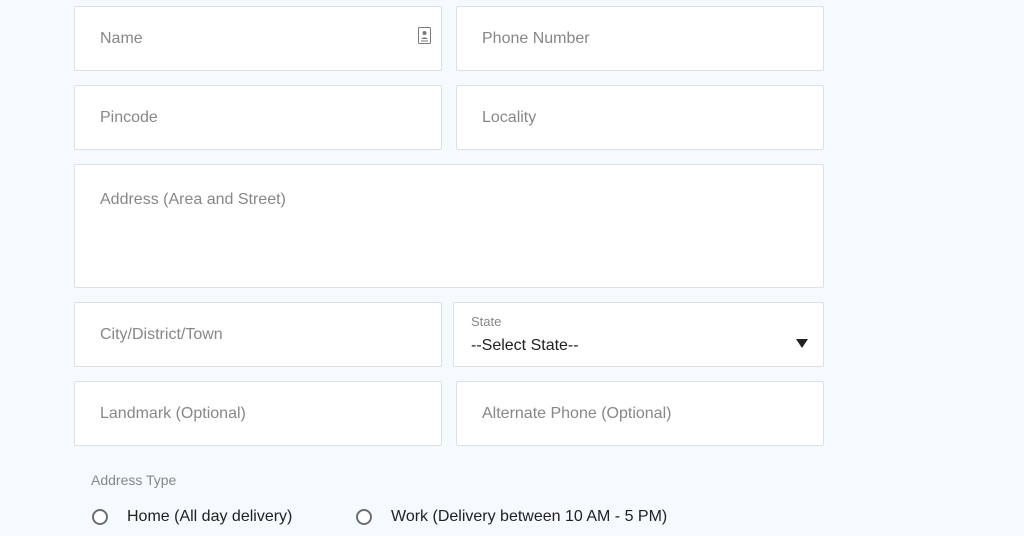 Image resolution: width=1024 pixels, height=536 pixels. I want to click on alternate-phone-field: Alternate Phone (Optional), so click(640, 413).